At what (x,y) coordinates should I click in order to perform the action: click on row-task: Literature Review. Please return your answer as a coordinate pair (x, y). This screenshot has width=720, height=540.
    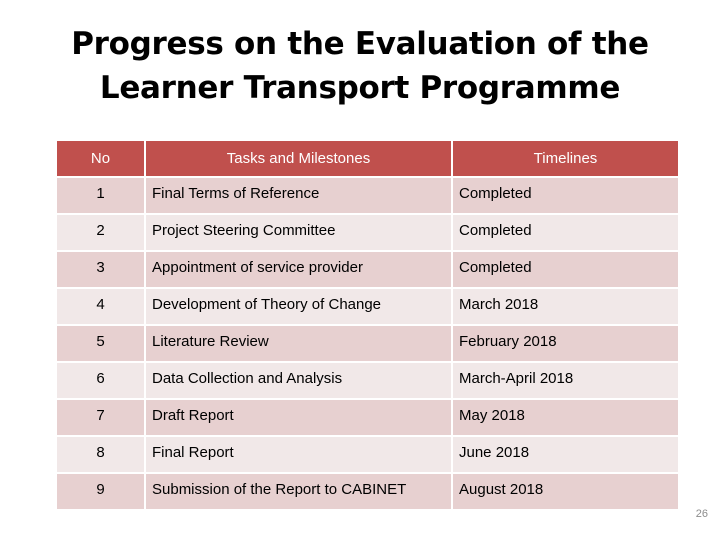
    Looking at the image, I should click on (298, 343).